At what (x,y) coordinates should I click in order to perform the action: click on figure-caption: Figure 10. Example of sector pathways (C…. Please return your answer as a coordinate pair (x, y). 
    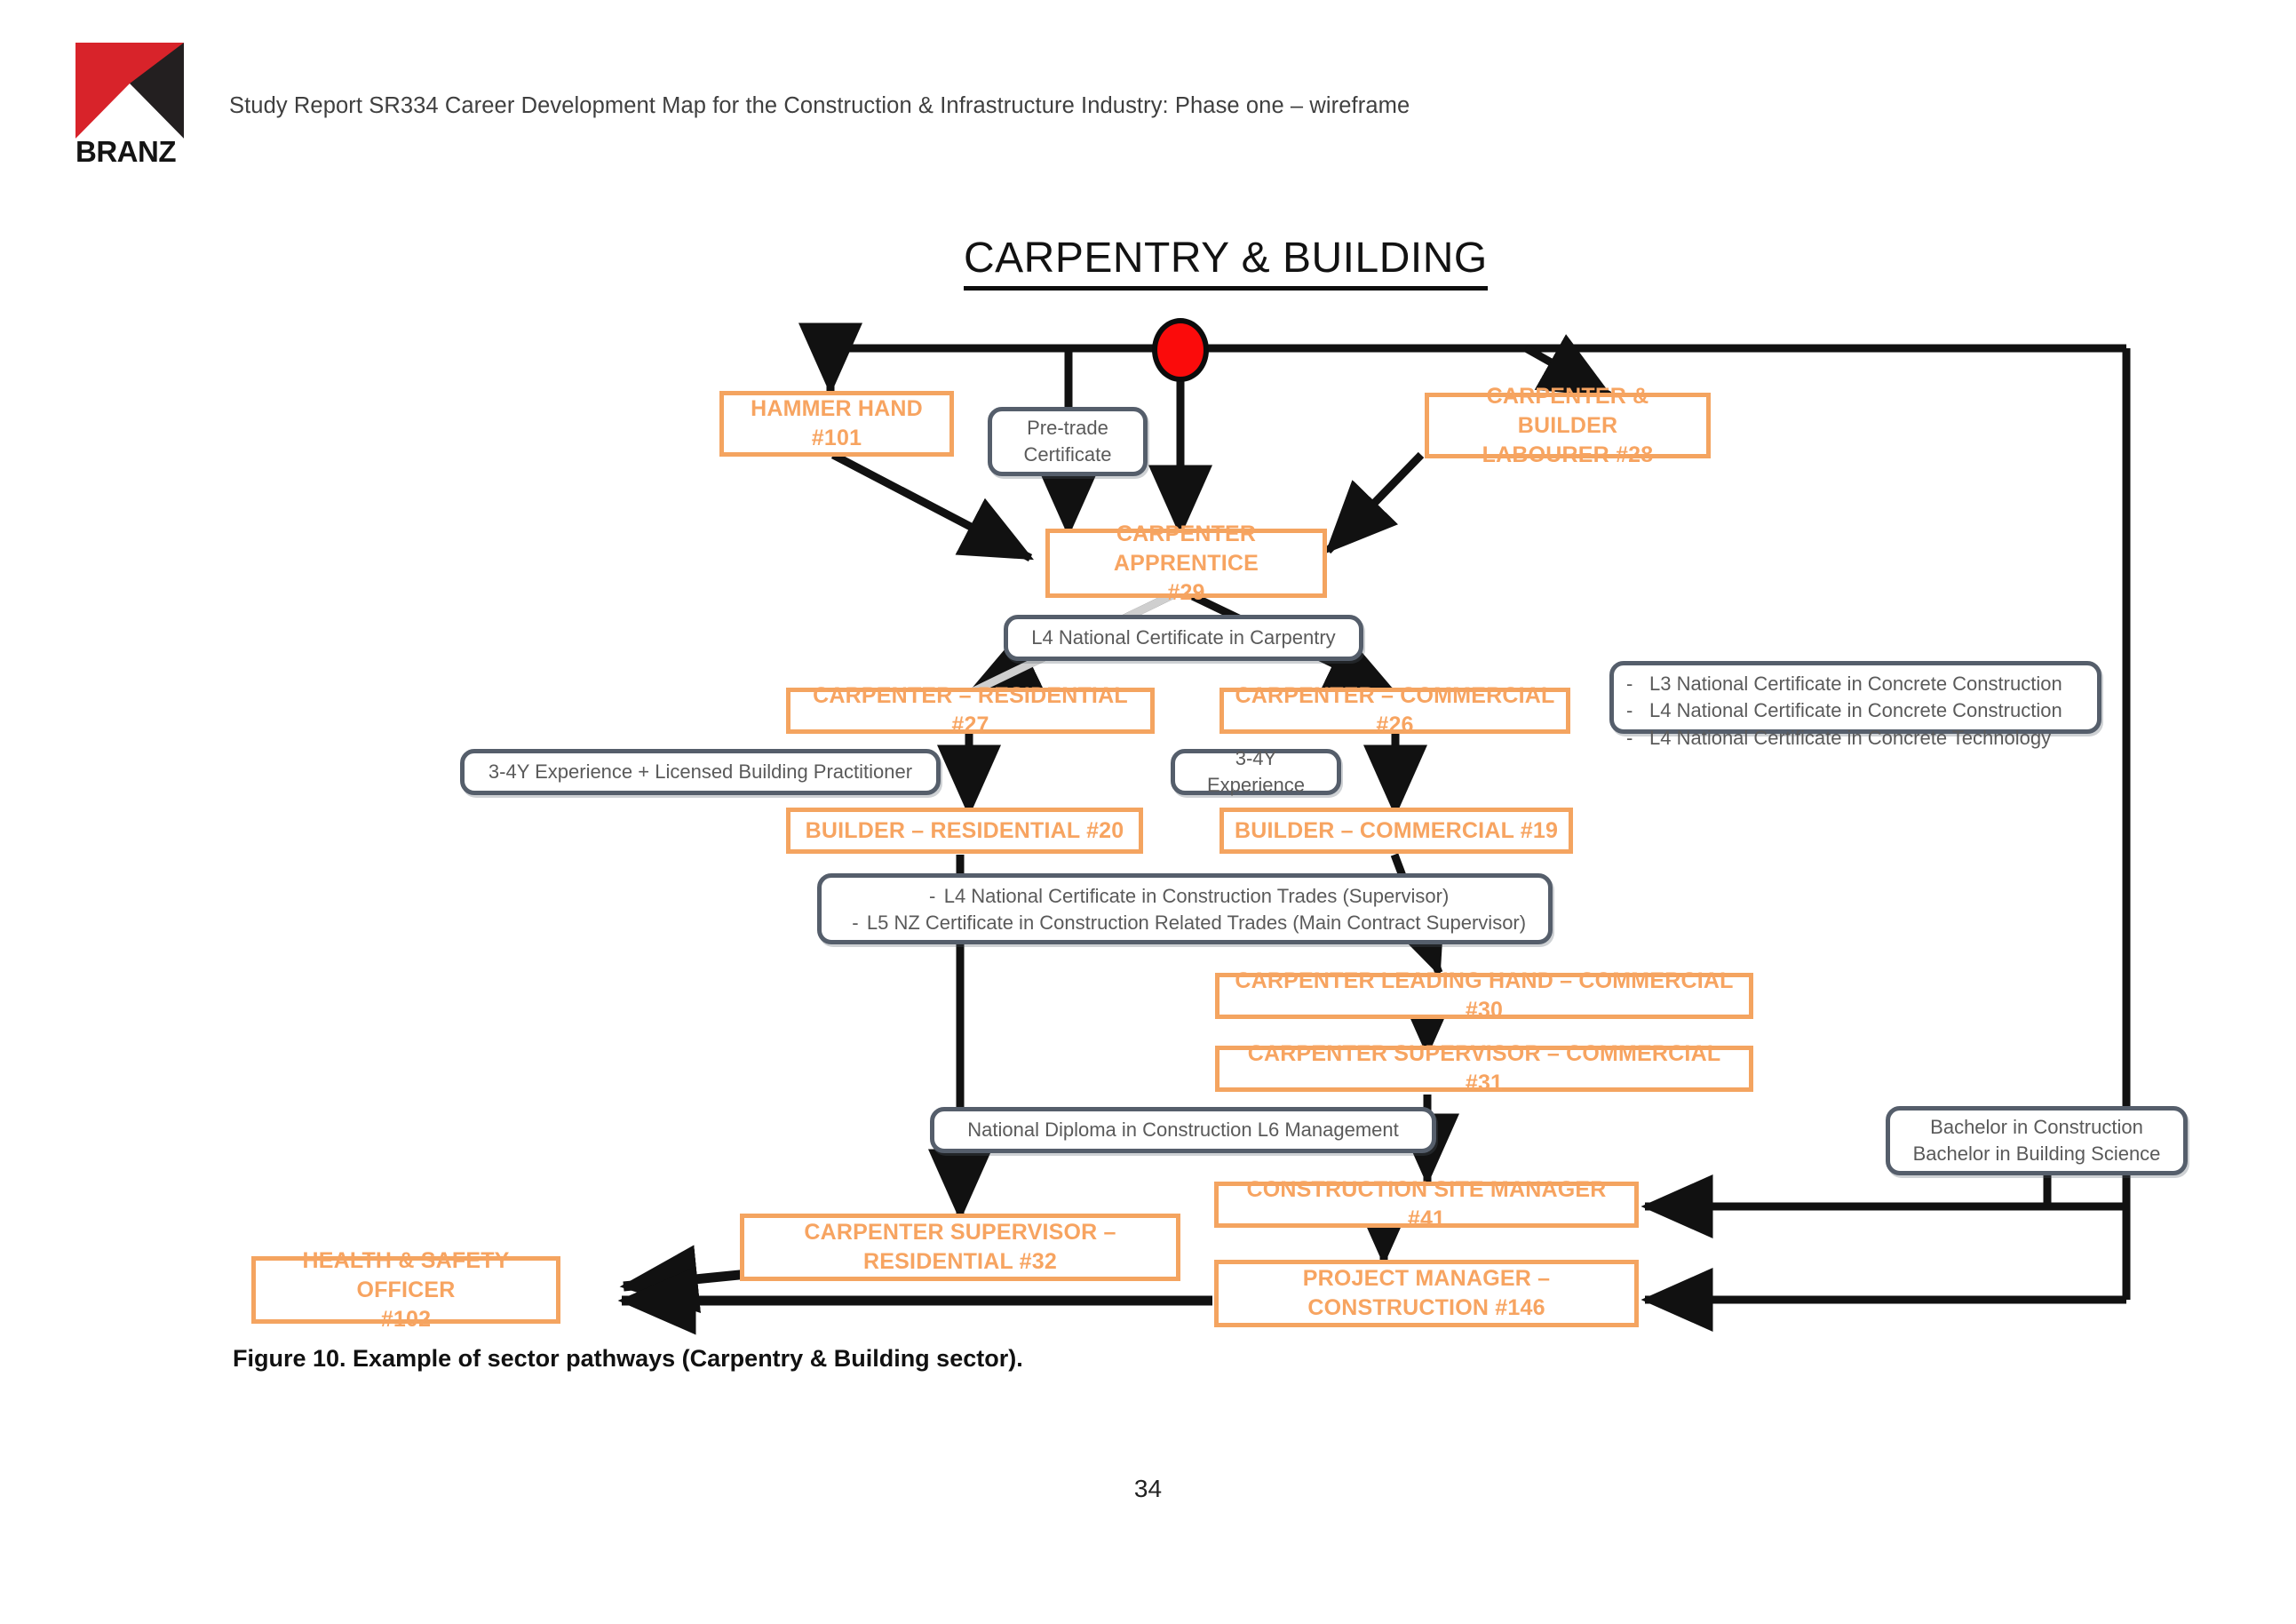
    Looking at the image, I should click on (628, 1358).